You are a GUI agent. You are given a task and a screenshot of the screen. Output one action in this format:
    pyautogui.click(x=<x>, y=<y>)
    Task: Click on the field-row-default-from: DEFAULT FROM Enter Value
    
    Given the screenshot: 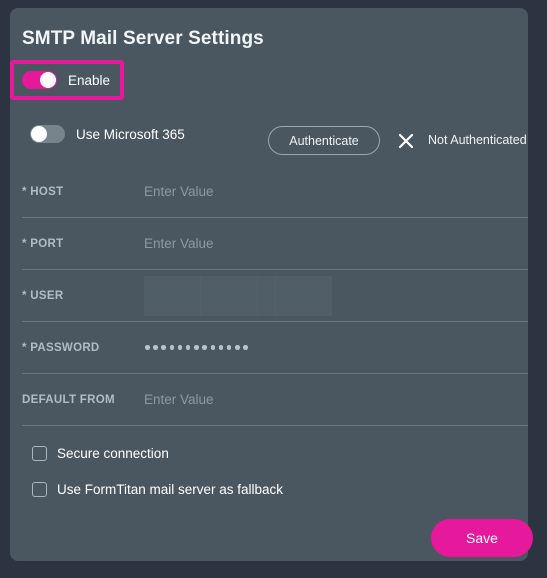 What is the action you would take?
    pyautogui.click(x=275, y=400)
    